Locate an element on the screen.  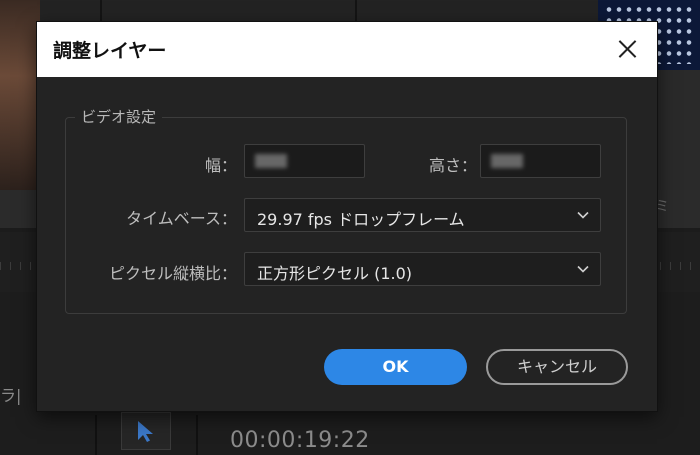
cancel-button: キャンセル is located at coordinates (557, 367).